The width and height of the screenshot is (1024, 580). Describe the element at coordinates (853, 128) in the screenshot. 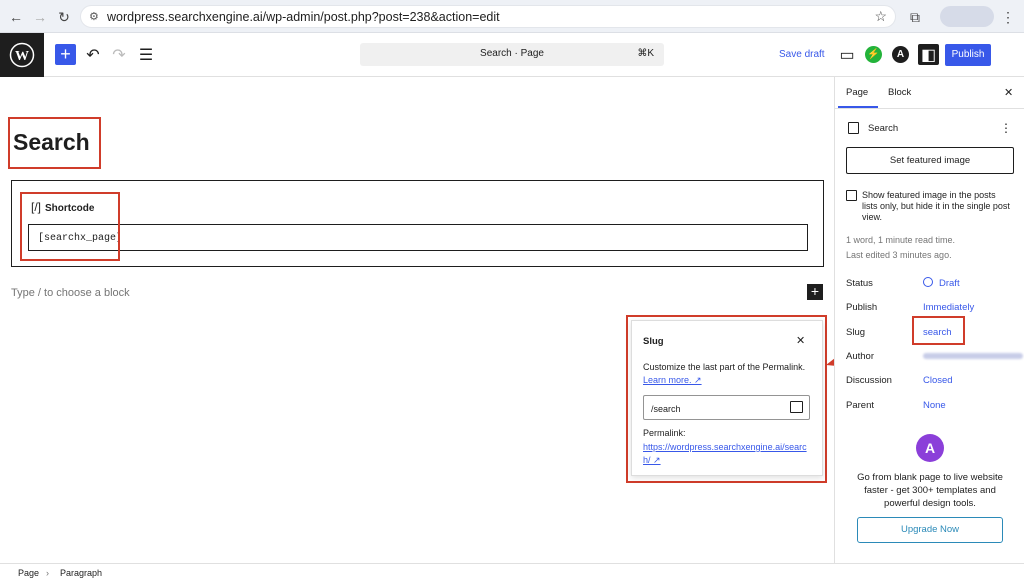

I see `page-document-icon` at that location.